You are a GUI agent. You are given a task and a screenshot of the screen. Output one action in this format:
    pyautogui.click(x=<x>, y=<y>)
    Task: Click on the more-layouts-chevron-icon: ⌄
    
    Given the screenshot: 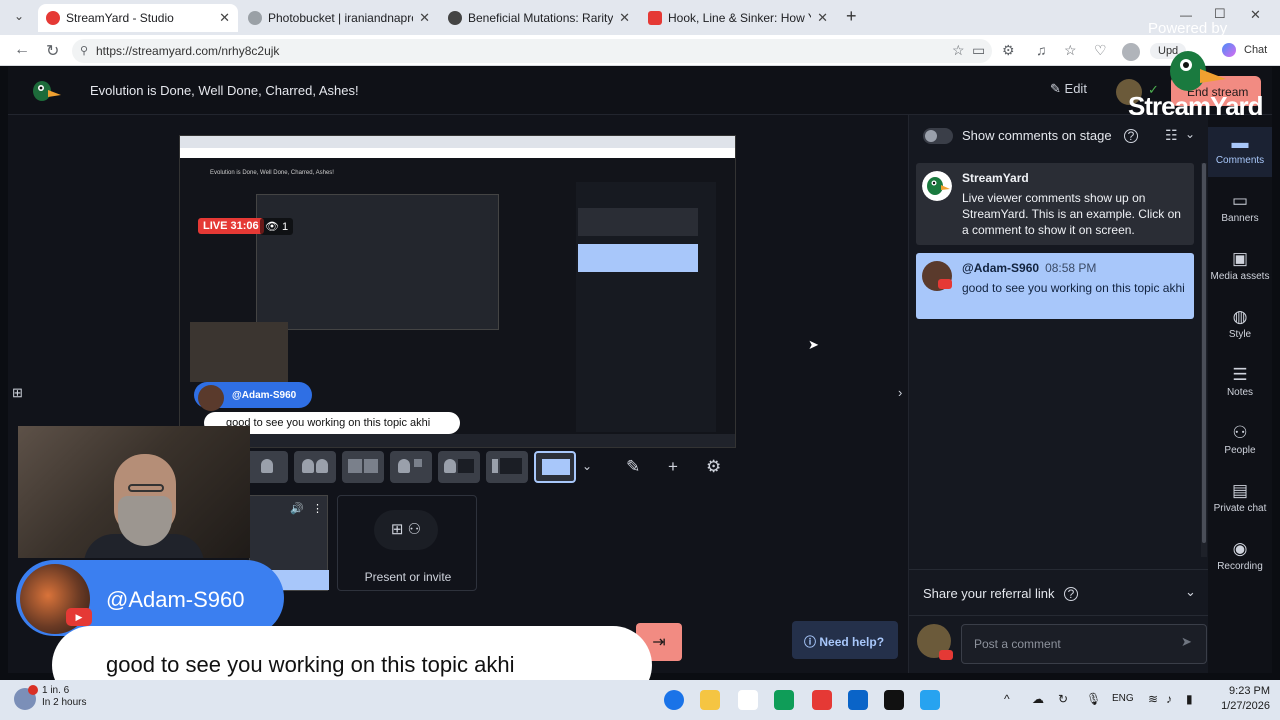 What is the action you would take?
    pyautogui.click(x=587, y=466)
    